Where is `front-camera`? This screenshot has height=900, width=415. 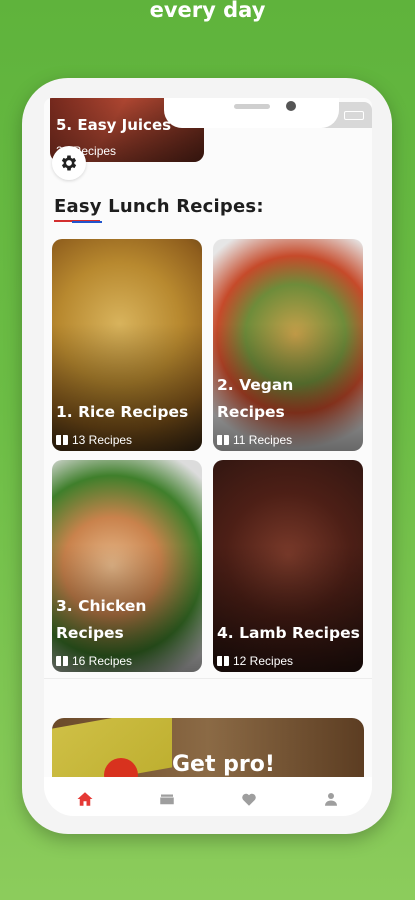 front-camera is located at coordinates (291, 106).